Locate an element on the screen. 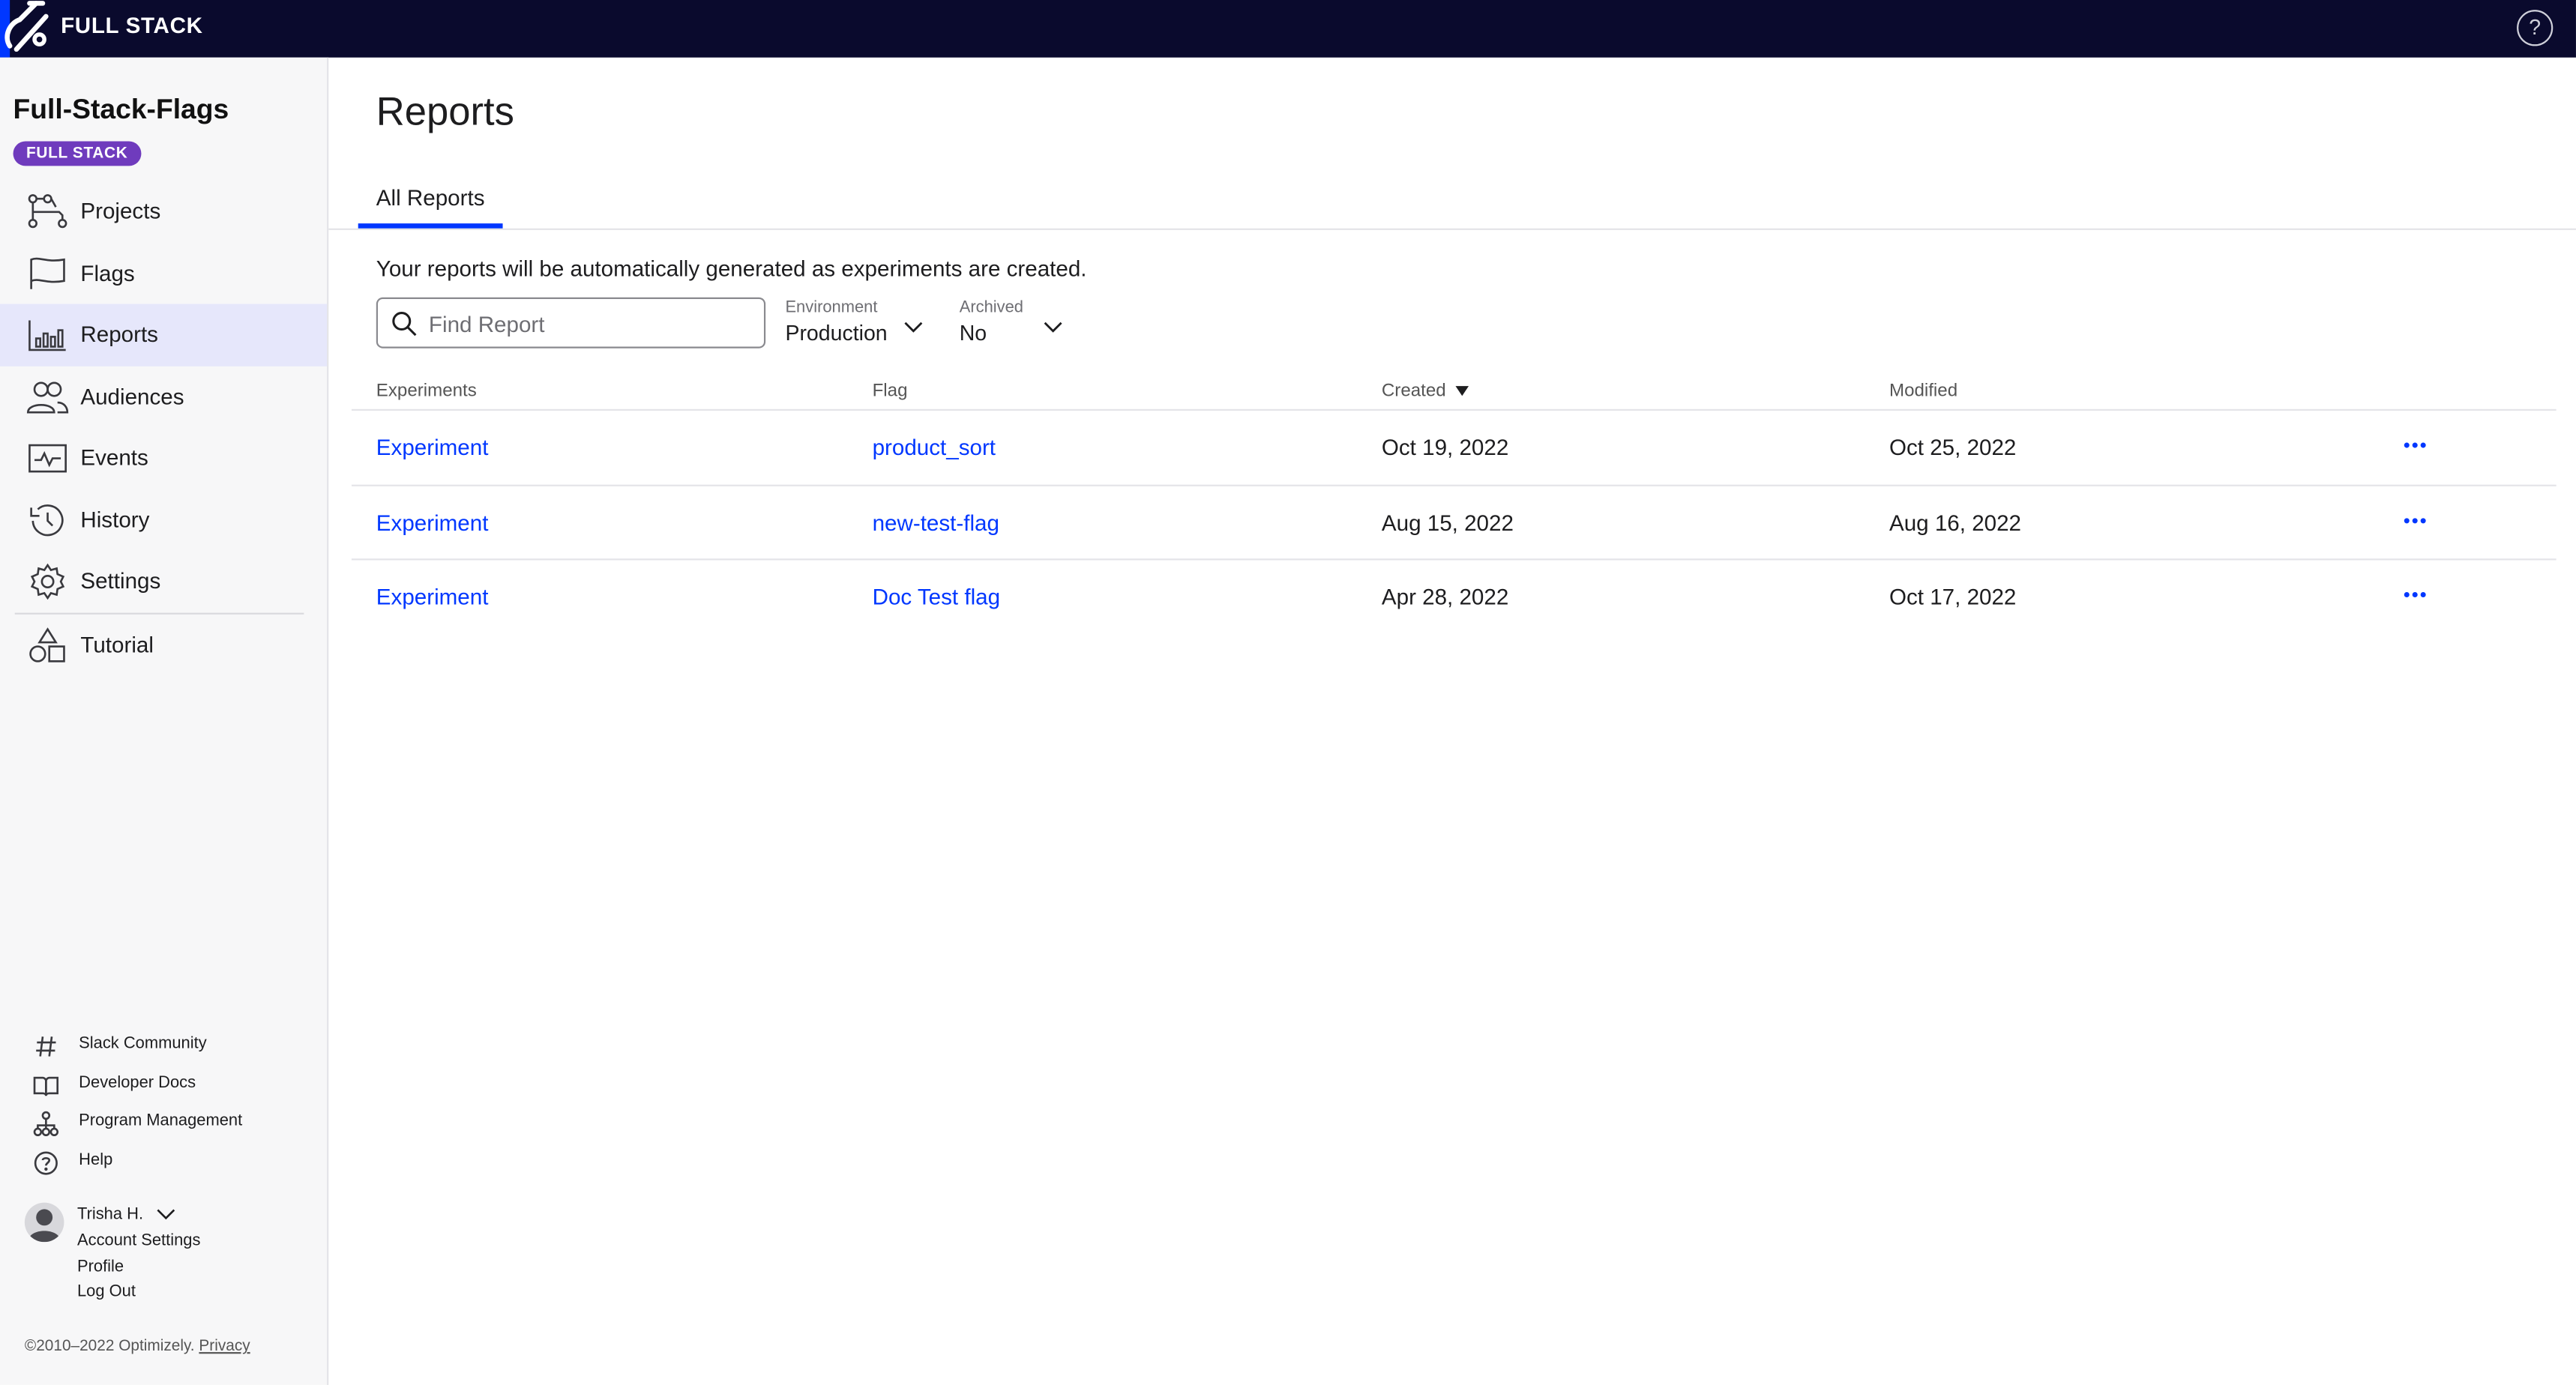  avatar is located at coordinates (44, 1222).